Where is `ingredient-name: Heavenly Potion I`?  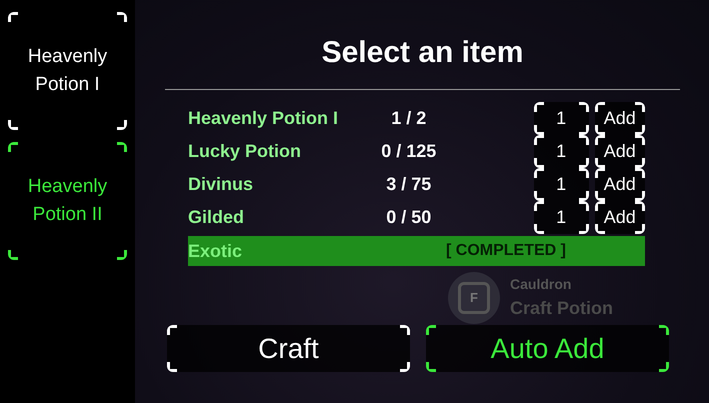
ingredient-name: Heavenly Potion I is located at coordinates (264, 118).